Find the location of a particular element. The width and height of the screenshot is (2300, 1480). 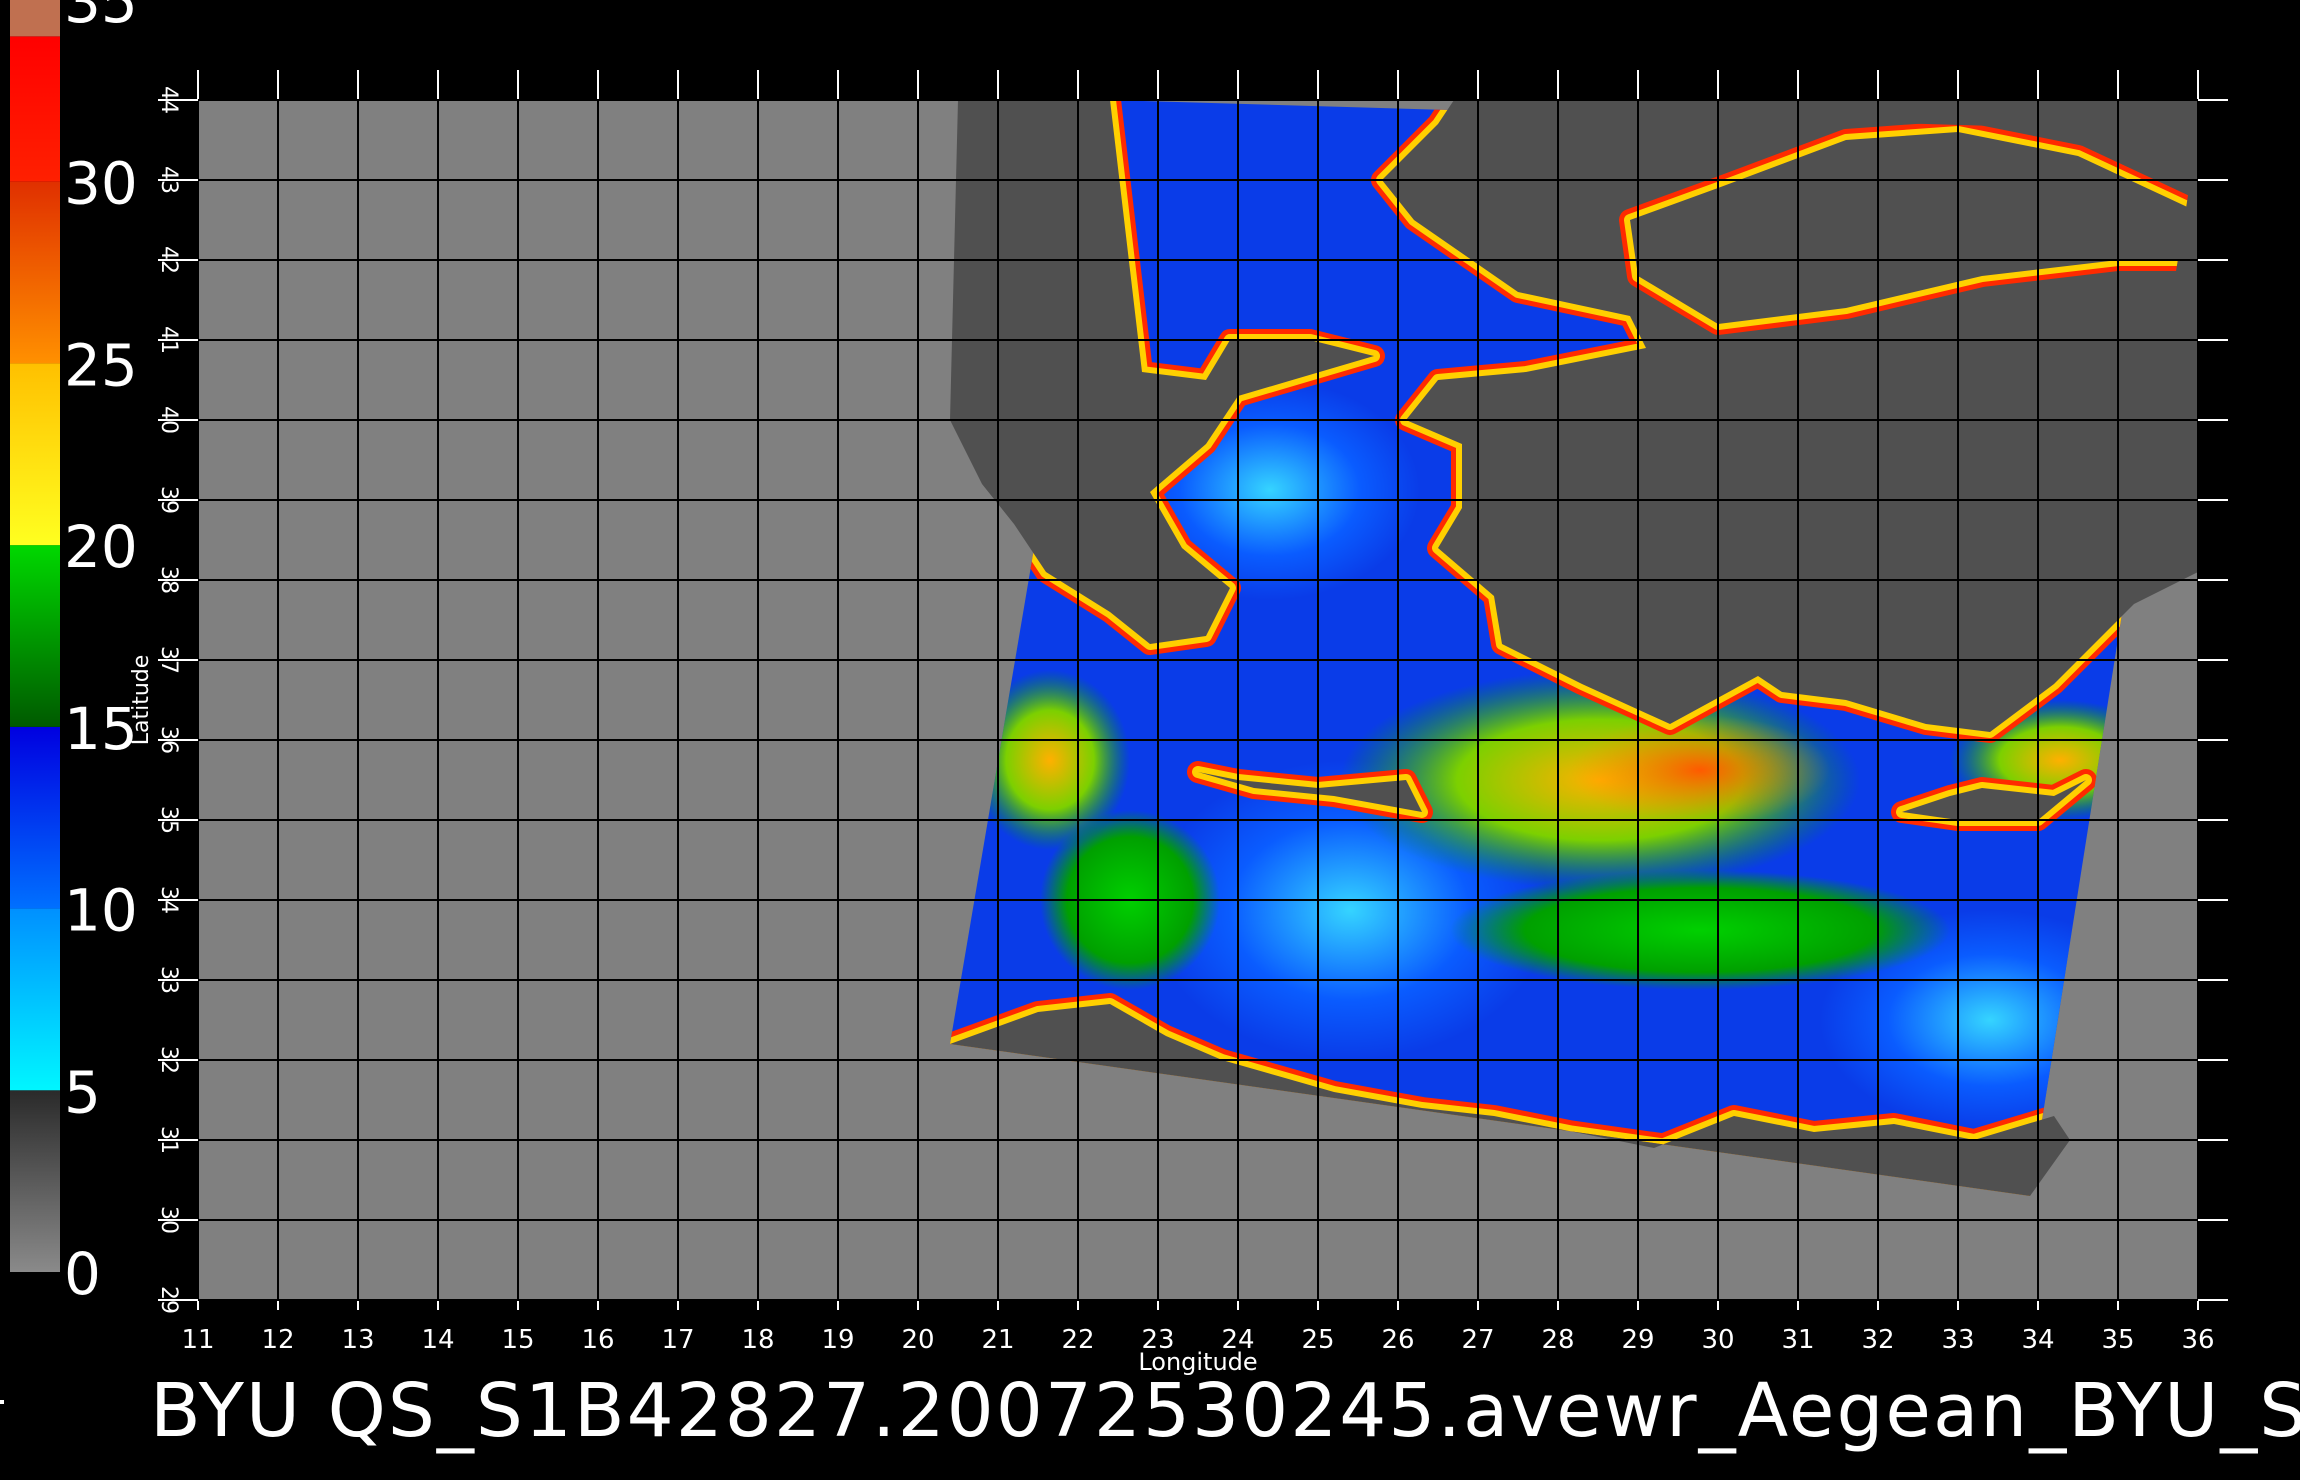

x-tick-label: 17 is located at coordinates (677, 1340).